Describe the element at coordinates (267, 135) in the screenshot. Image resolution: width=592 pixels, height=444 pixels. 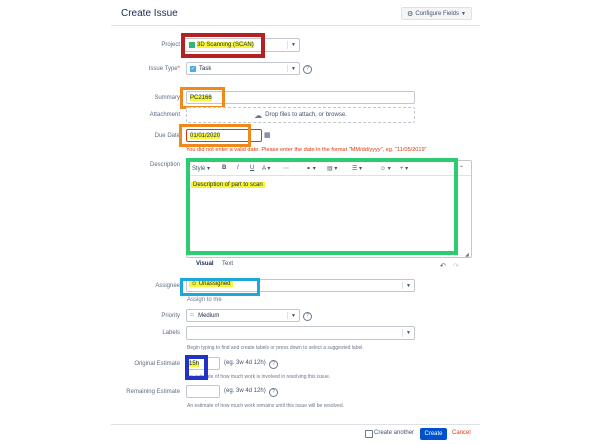
I see `calendar-icon: ▦` at that location.